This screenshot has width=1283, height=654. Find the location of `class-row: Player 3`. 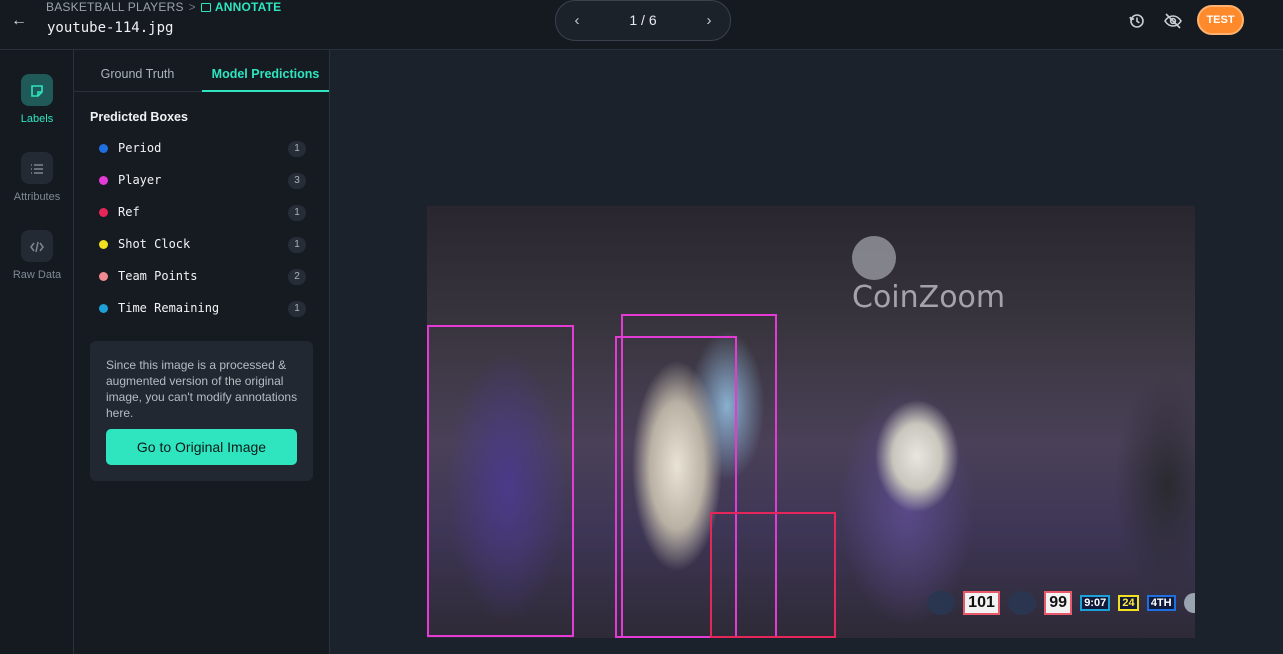

class-row: Player 3 is located at coordinates (198, 182).